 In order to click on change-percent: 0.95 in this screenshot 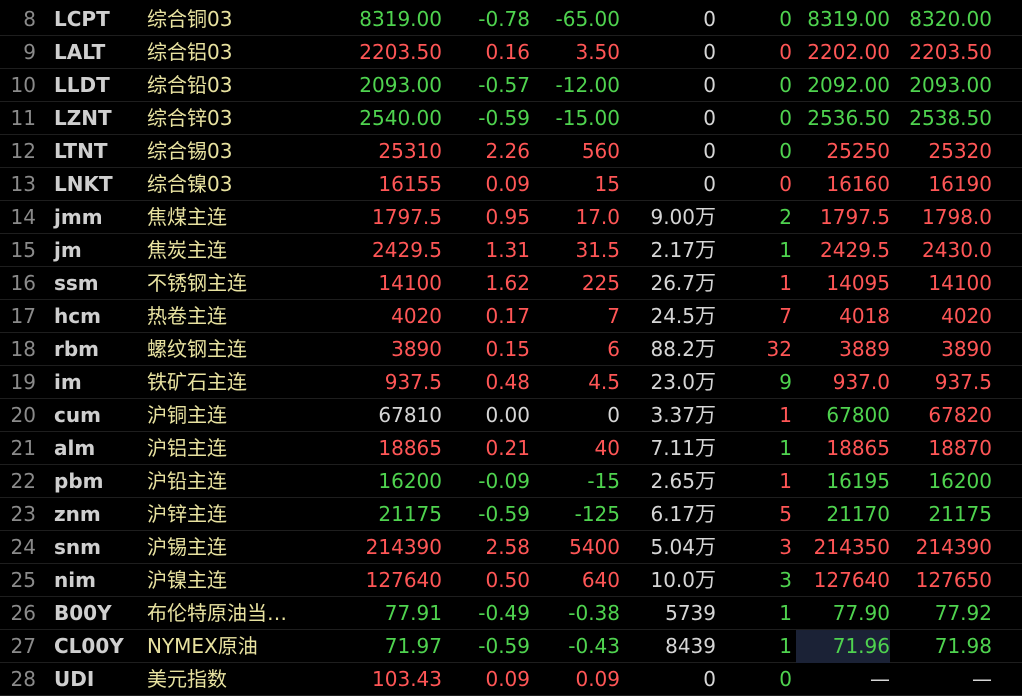, I will do `click(507, 217)`.